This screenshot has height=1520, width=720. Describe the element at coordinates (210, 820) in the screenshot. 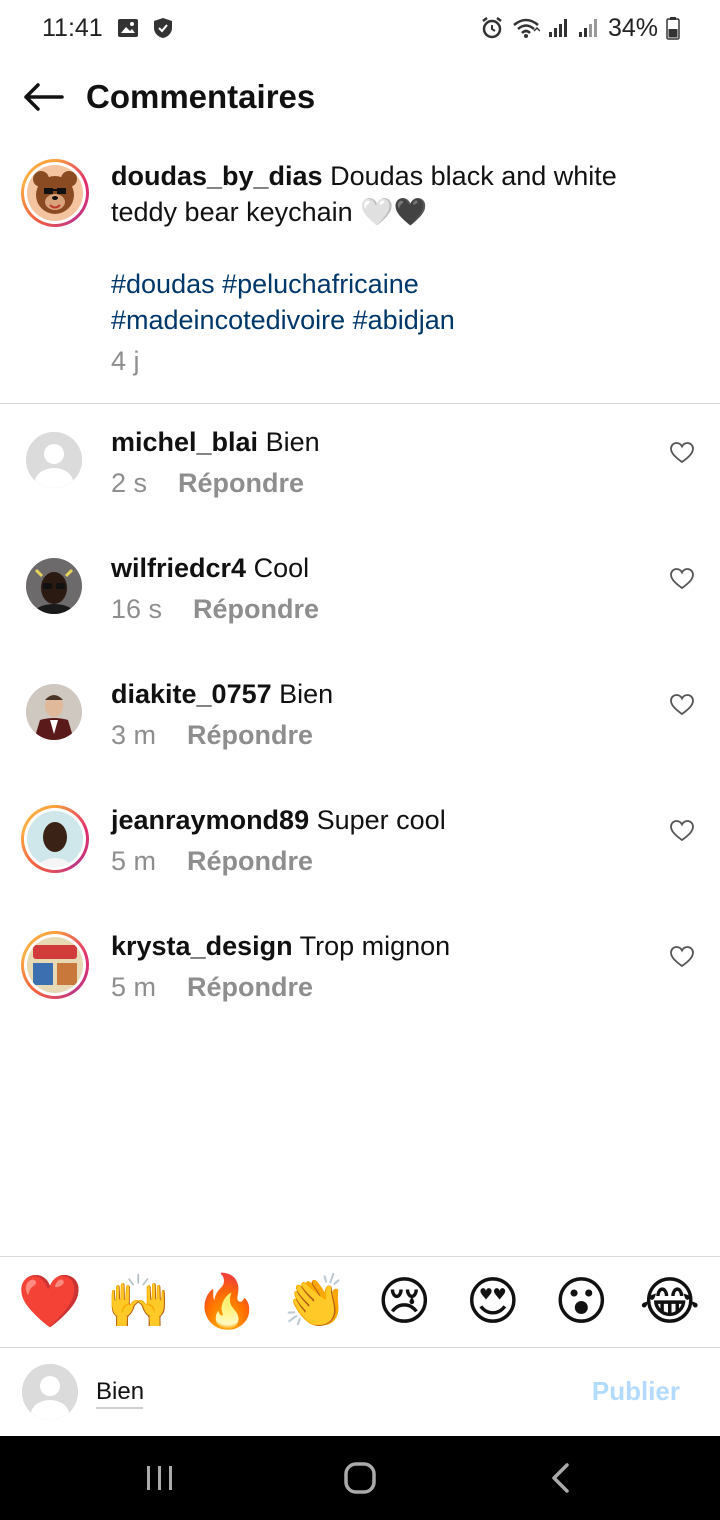

I see `comment-username: jeanraymond89` at that location.